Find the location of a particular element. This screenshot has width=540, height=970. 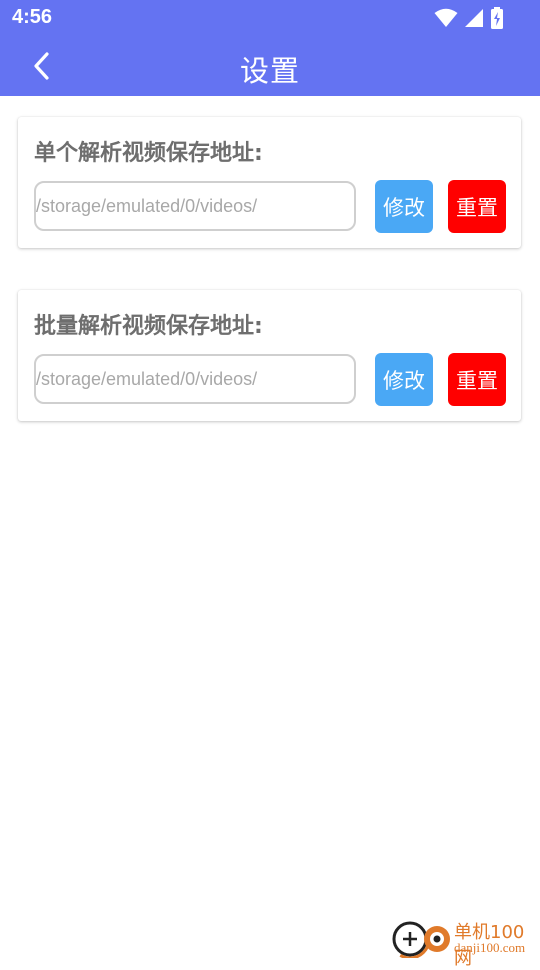

single-edit-button: 修改 is located at coordinates (404, 206).